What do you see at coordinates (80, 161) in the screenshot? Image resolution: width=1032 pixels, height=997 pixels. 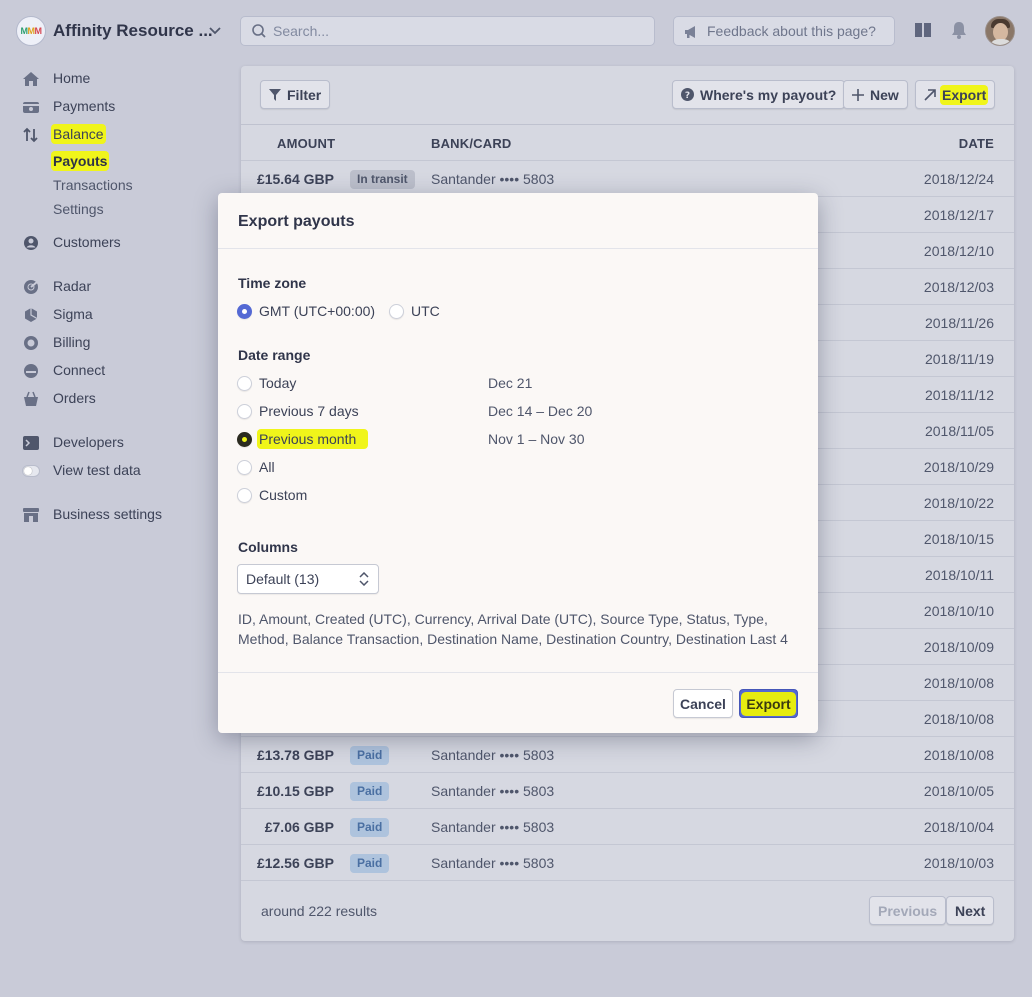 I see `sidebar-subitem-payouts: Payouts` at bounding box center [80, 161].